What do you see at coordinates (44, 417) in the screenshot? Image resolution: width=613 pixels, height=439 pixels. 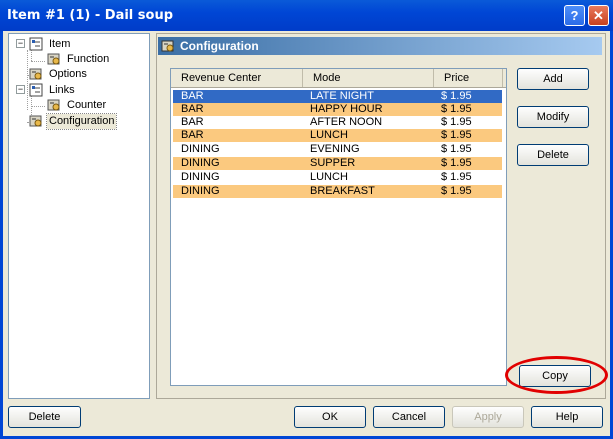 I see `delete-item-button: Delete` at bounding box center [44, 417].